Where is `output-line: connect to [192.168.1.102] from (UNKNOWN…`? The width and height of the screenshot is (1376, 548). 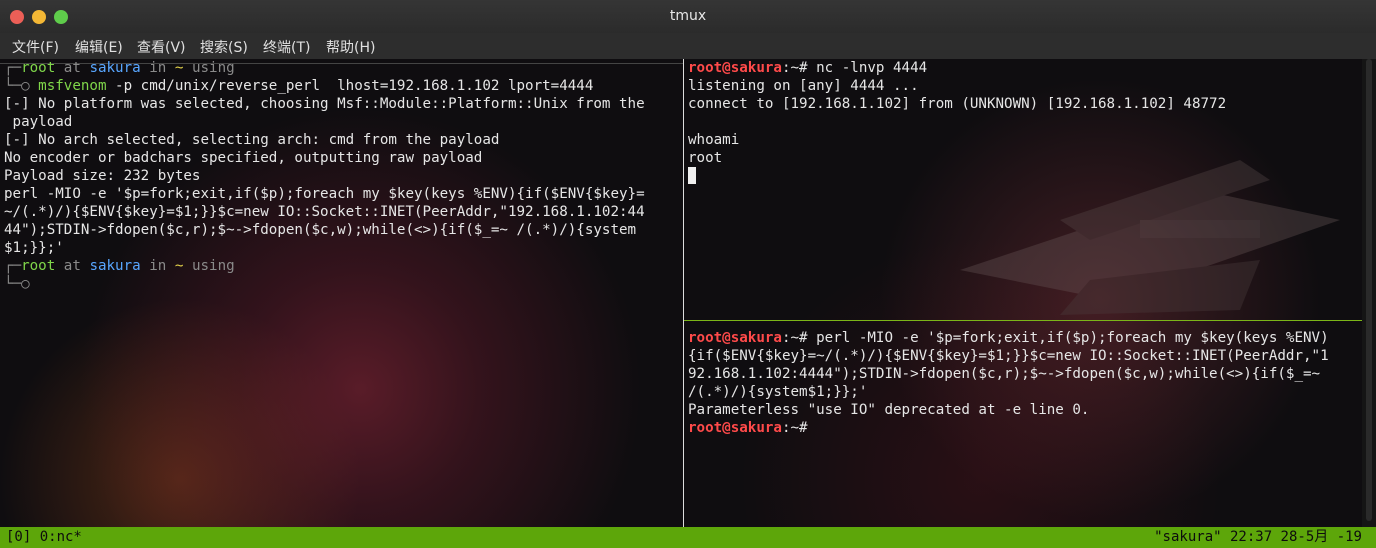
output-line: connect to [192.168.1.102] from (UNKNOWN… is located at coordinates (957, 104).